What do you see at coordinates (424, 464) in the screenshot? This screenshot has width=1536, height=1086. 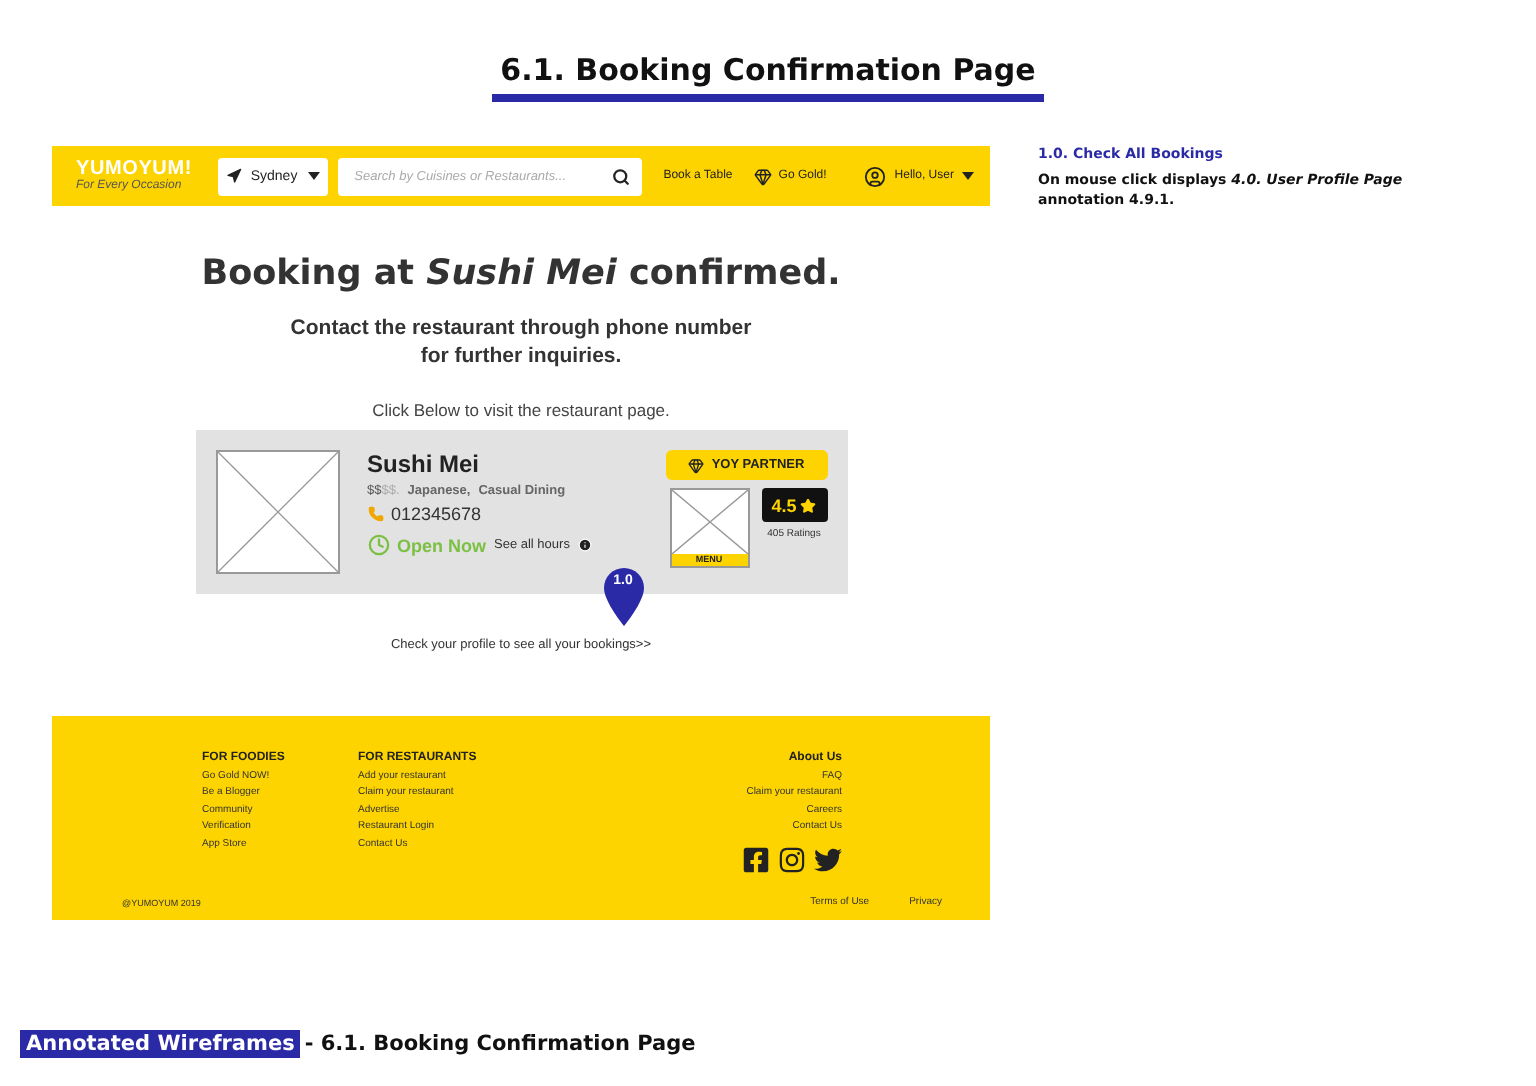 I see `restaurant-name: Sushi Mei` at bounding box center [424, 464].